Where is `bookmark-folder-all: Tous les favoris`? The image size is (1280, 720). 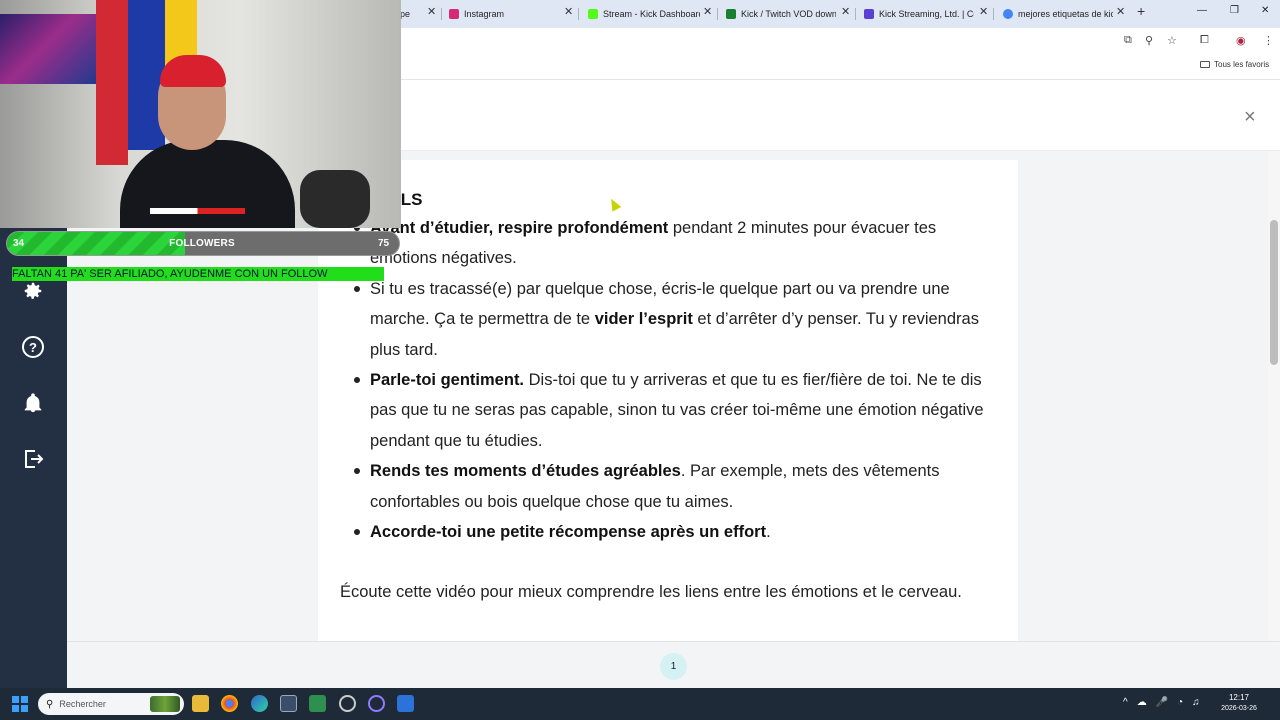
bookmark-folder-all: Tous les favoris is located at coordinates (1234, 64).